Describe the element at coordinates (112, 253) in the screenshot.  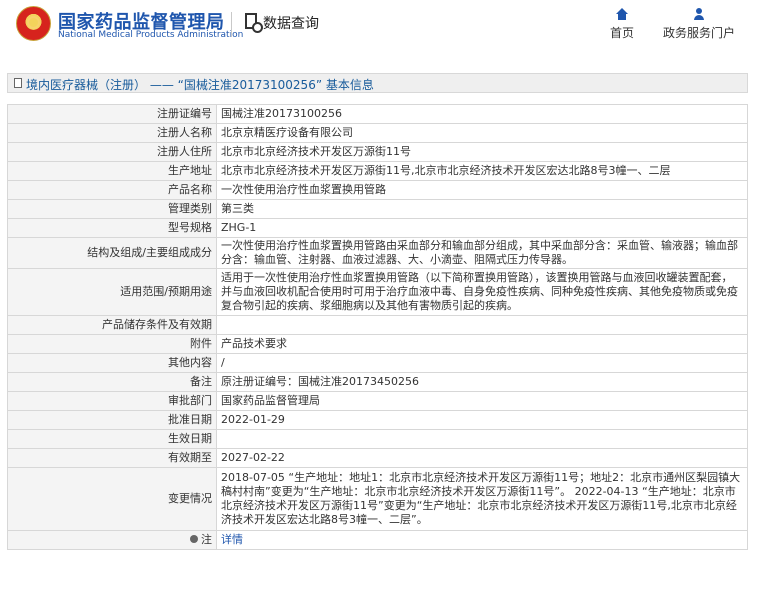
I see `row-label: 结构及组成/主要组成成分` at that location.